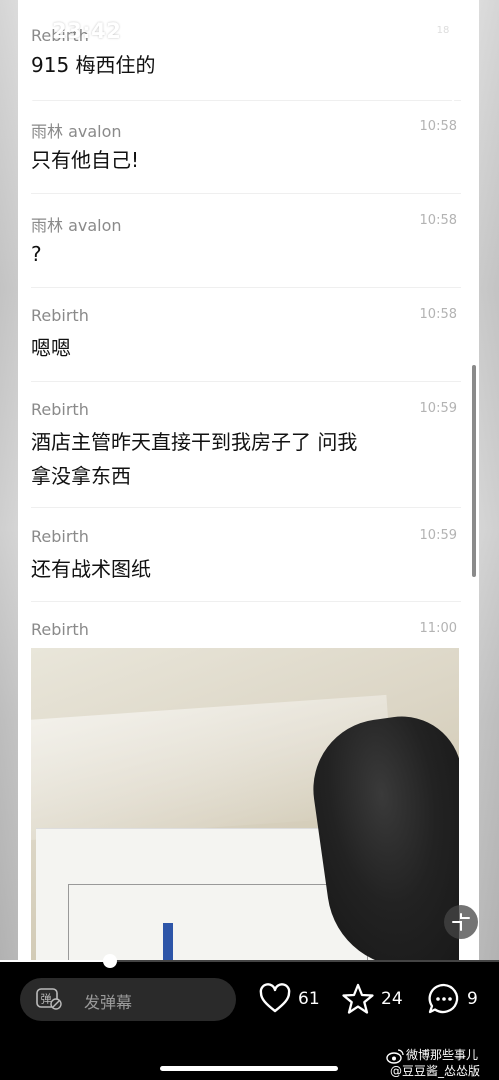  What do you see at coordinates (358, 998) in the screenshot?
I see `star-icon` at bounding box center [358, 998].